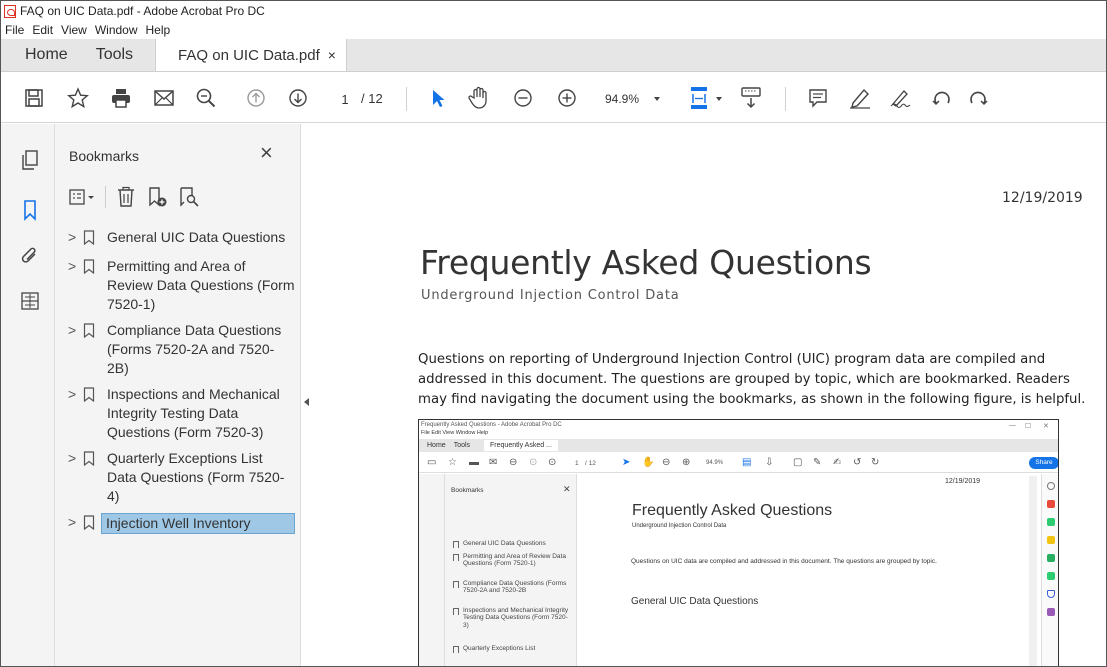 This screenshot has height=667, width=1107. I want to click on save-icon, so click(34, 98).